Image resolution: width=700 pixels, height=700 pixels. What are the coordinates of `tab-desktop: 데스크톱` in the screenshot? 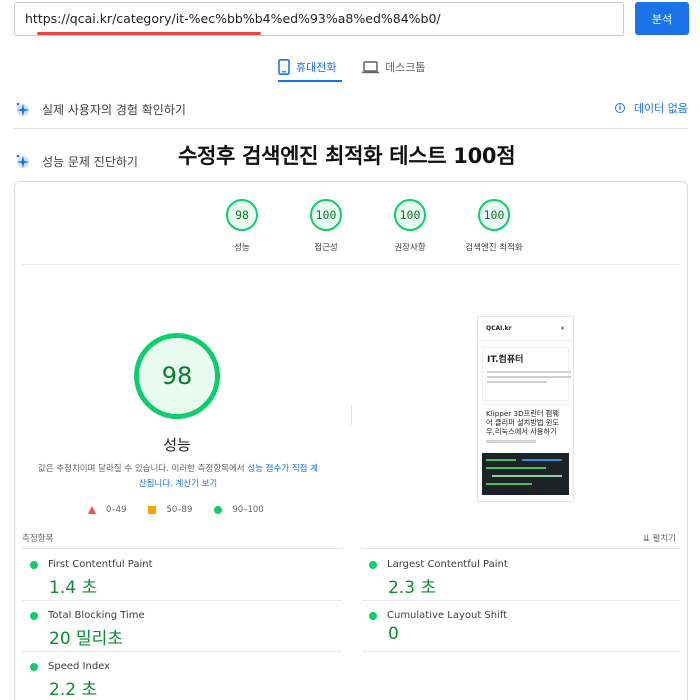 It's located at (393, 67).